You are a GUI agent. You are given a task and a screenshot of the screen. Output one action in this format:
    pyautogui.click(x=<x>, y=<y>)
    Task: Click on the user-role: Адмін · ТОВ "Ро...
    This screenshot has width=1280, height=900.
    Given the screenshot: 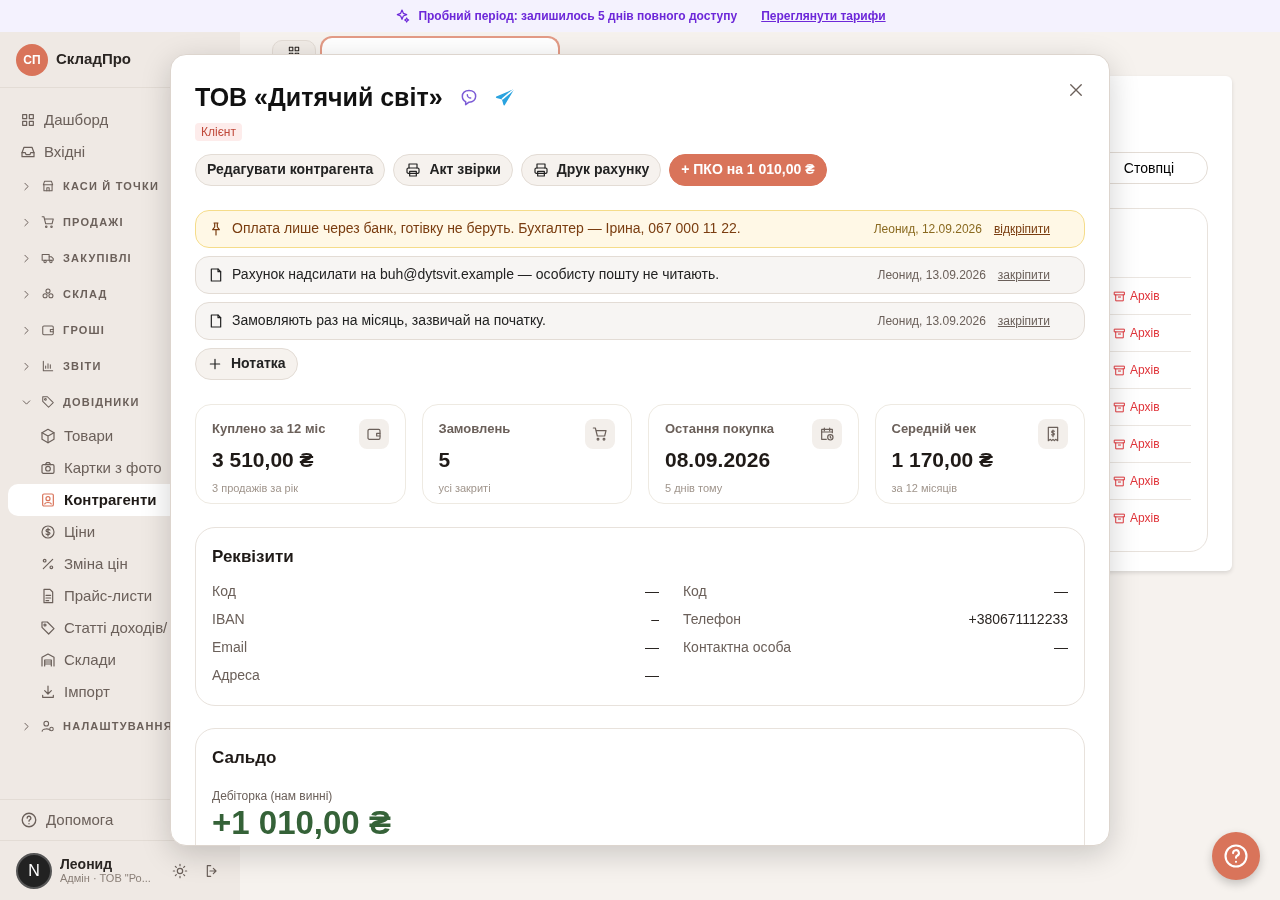 What is the action you would take?
    pyautogui.click(x=106, y=879)
    